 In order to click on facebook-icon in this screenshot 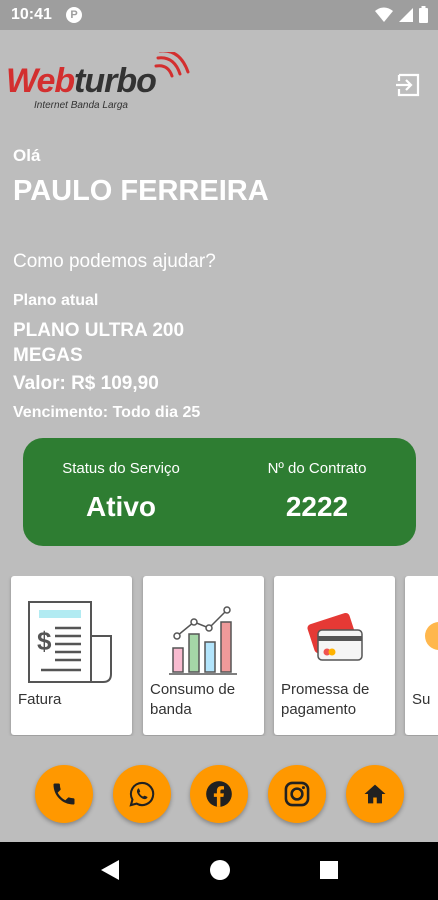, I will do `click(219, 794)`.